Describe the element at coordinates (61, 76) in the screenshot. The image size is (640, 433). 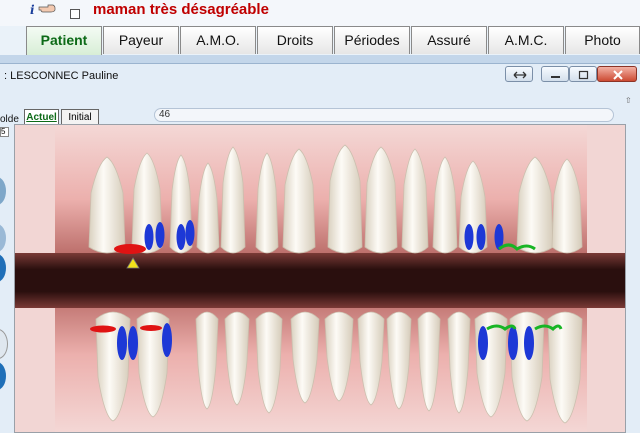
I see `window-title: : LESCONNEC Pauline` at that location.